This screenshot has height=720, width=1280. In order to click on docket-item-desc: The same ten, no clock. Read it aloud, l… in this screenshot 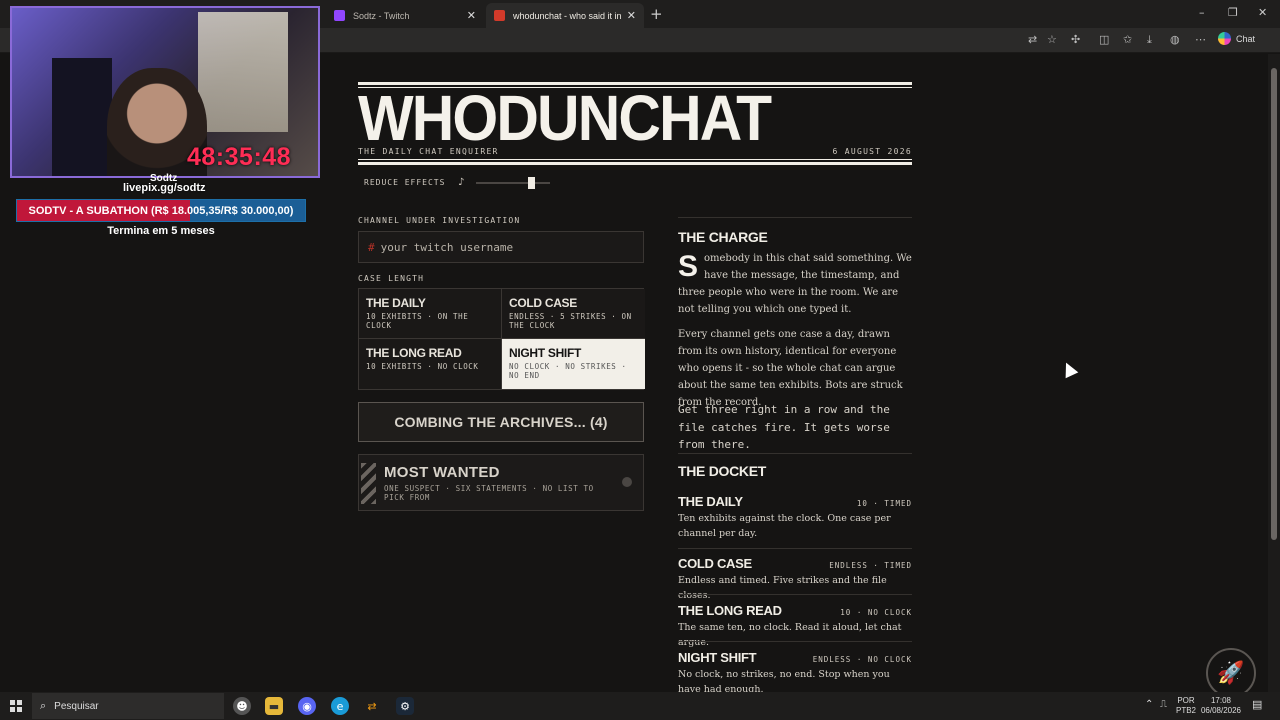, I will do `click(790, 635)`.